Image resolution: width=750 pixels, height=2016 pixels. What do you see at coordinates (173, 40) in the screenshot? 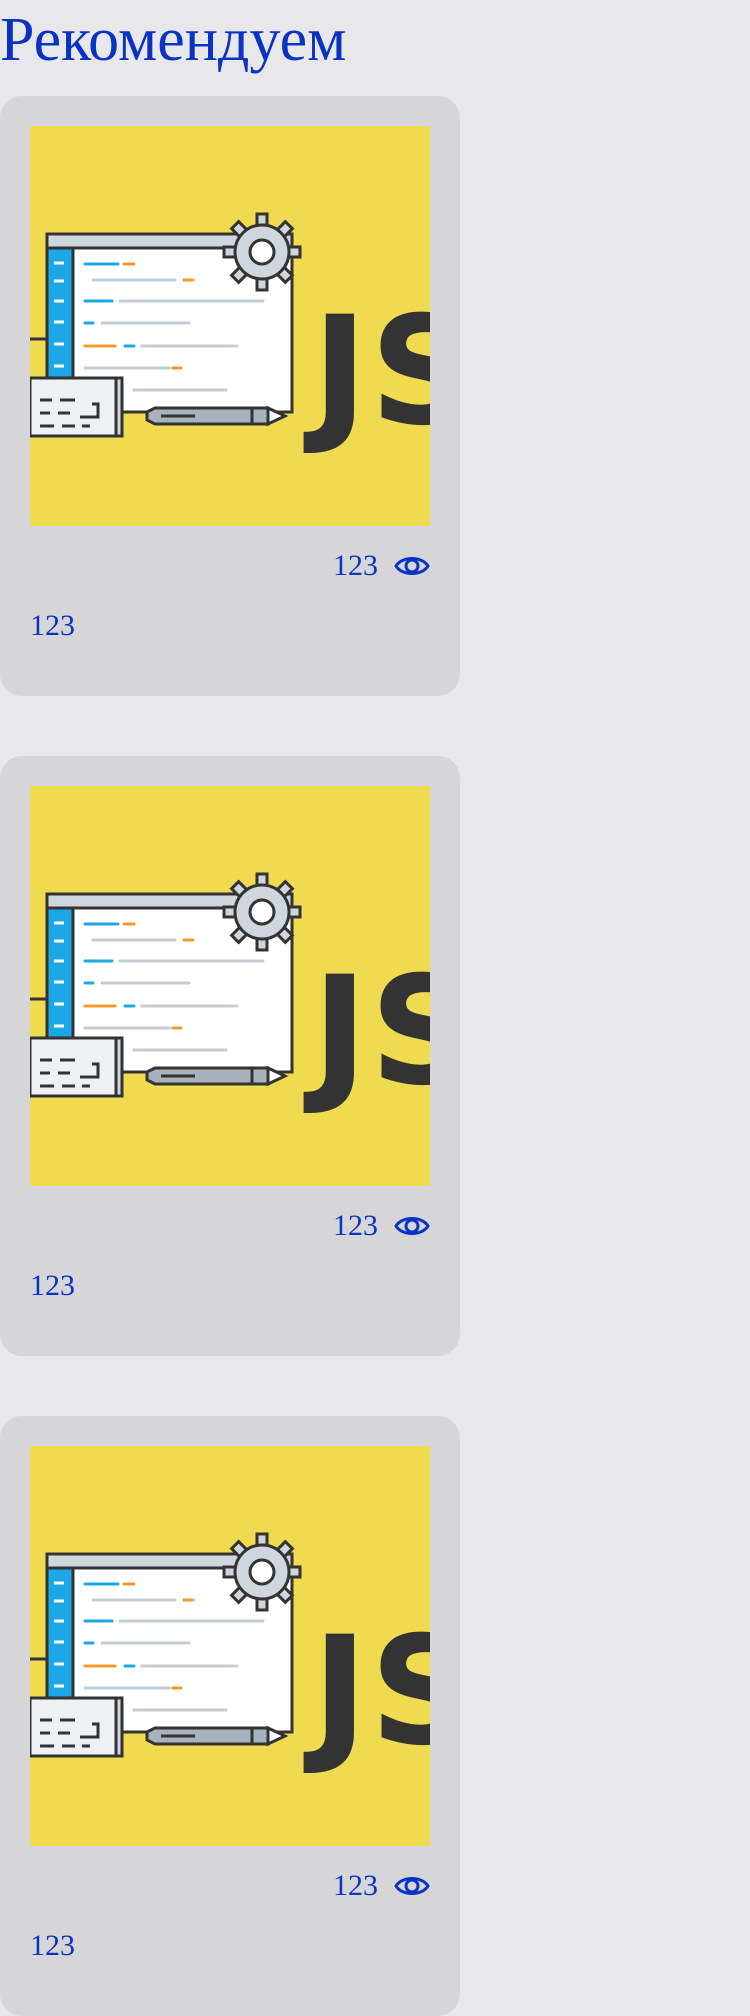
I see `section-title: Рекомендуем` at bounding box center [173, 40].